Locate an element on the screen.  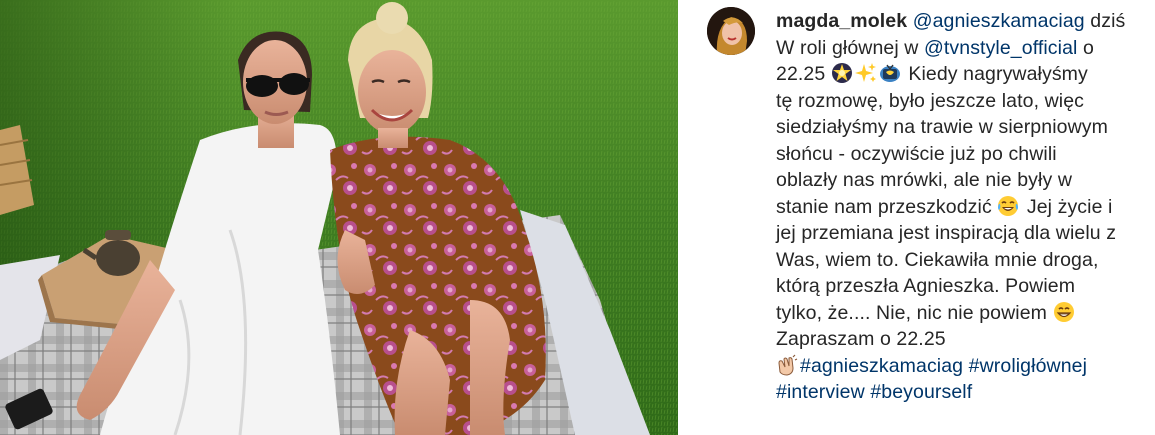
caption-text: Was, wiem to. Ciekawiła mnie droga, is located at coordinates (937, 259).